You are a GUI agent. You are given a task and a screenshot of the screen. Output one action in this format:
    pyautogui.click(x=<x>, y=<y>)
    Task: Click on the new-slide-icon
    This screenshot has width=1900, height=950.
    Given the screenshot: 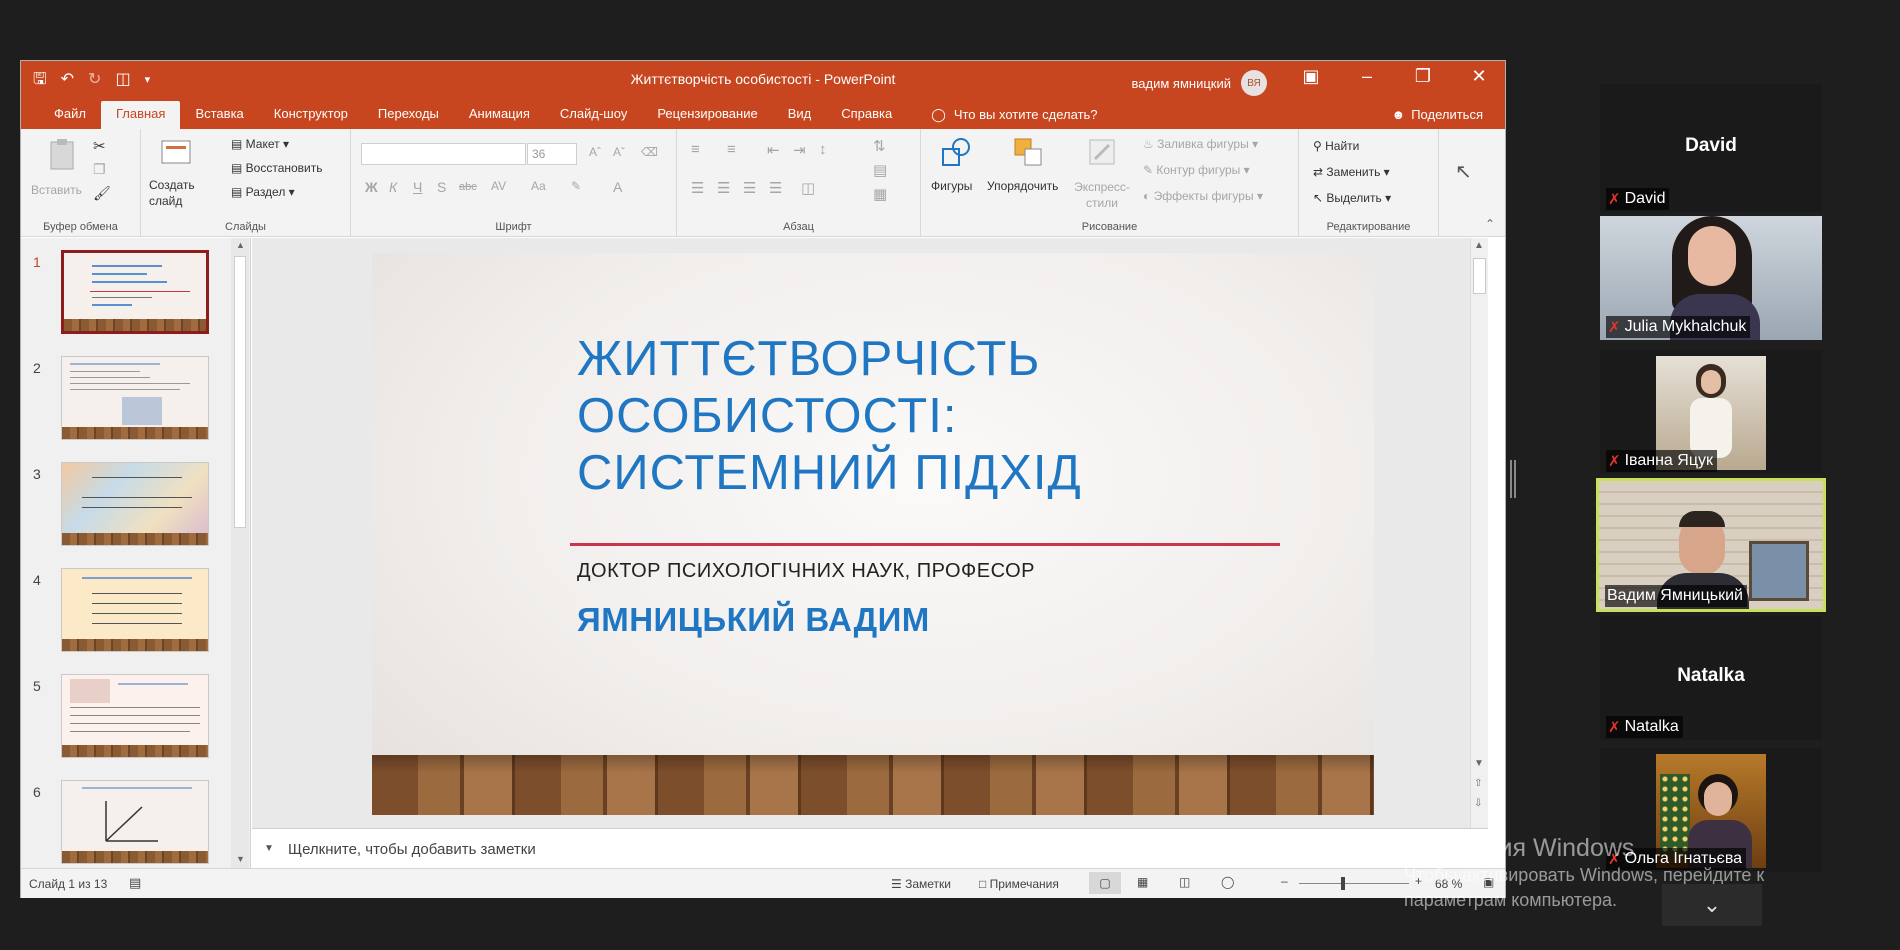 What is the action you would take?
    pyautogui.click(x=176, y=154)
    